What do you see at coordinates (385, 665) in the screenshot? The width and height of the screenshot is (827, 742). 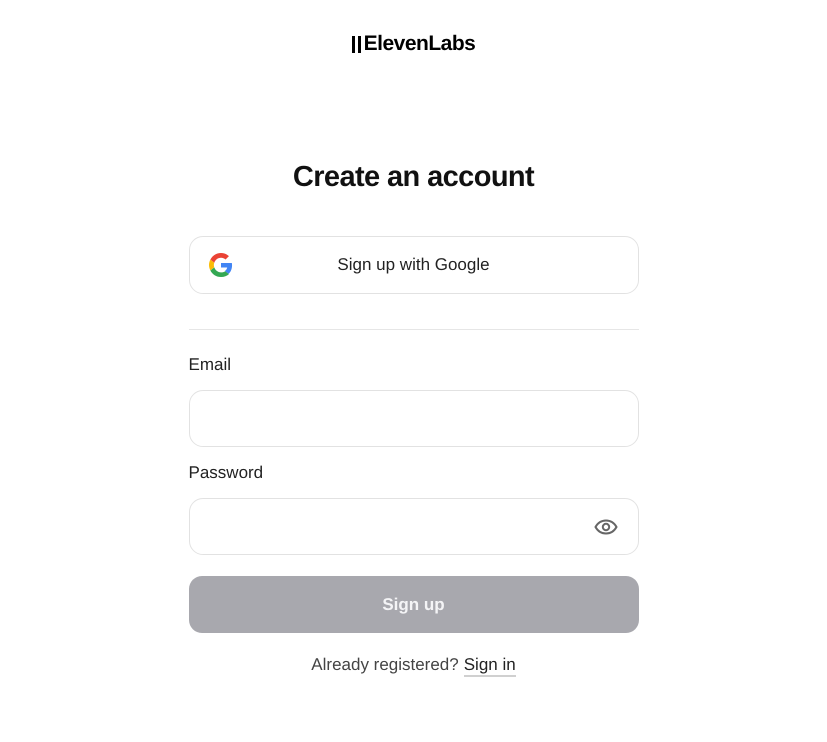 I see `footer-text: Already registered?` at bounding box center [385, 665].